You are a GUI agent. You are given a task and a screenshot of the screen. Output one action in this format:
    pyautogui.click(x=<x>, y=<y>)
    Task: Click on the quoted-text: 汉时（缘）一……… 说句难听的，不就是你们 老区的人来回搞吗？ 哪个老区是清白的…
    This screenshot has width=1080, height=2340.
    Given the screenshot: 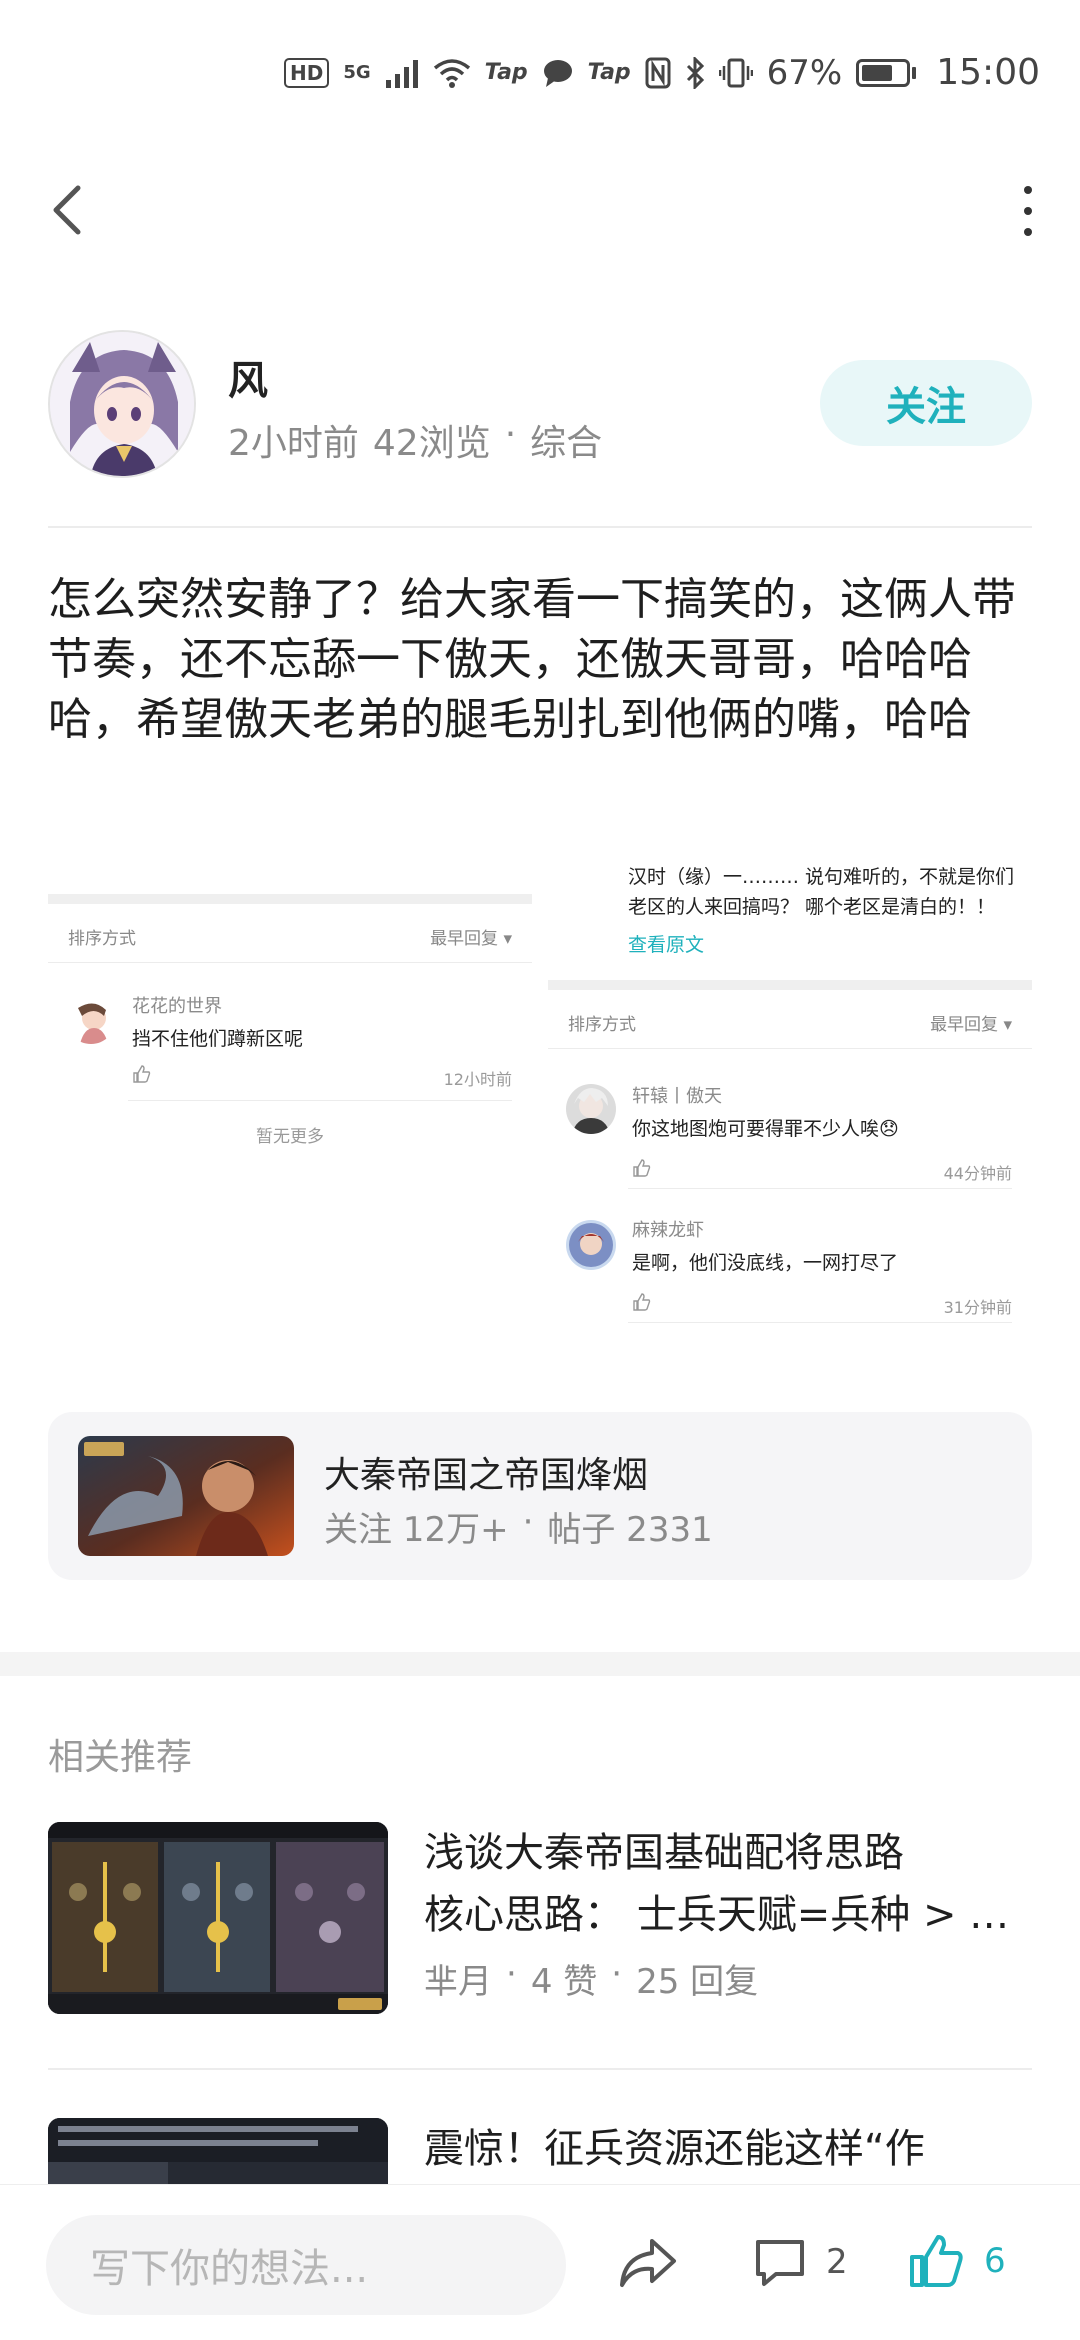 What is the action you would take?
    pyautogui.click(x=821, y=892)
    